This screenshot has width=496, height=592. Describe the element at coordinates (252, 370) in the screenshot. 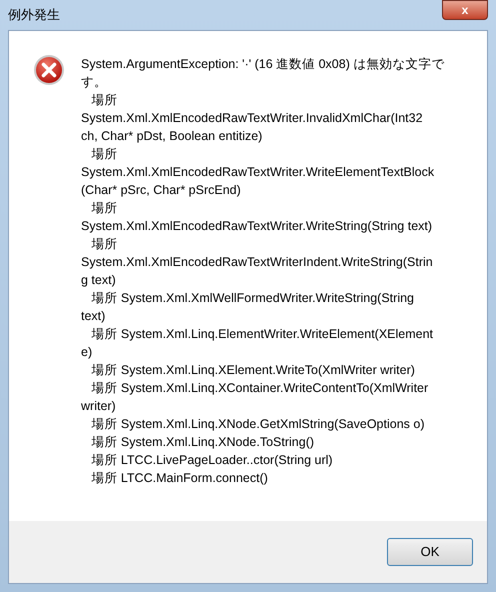

I see `message-line: 場所 System.Xml.Linq.XElement.WriteTo(XmlWriter writer)` at that location.